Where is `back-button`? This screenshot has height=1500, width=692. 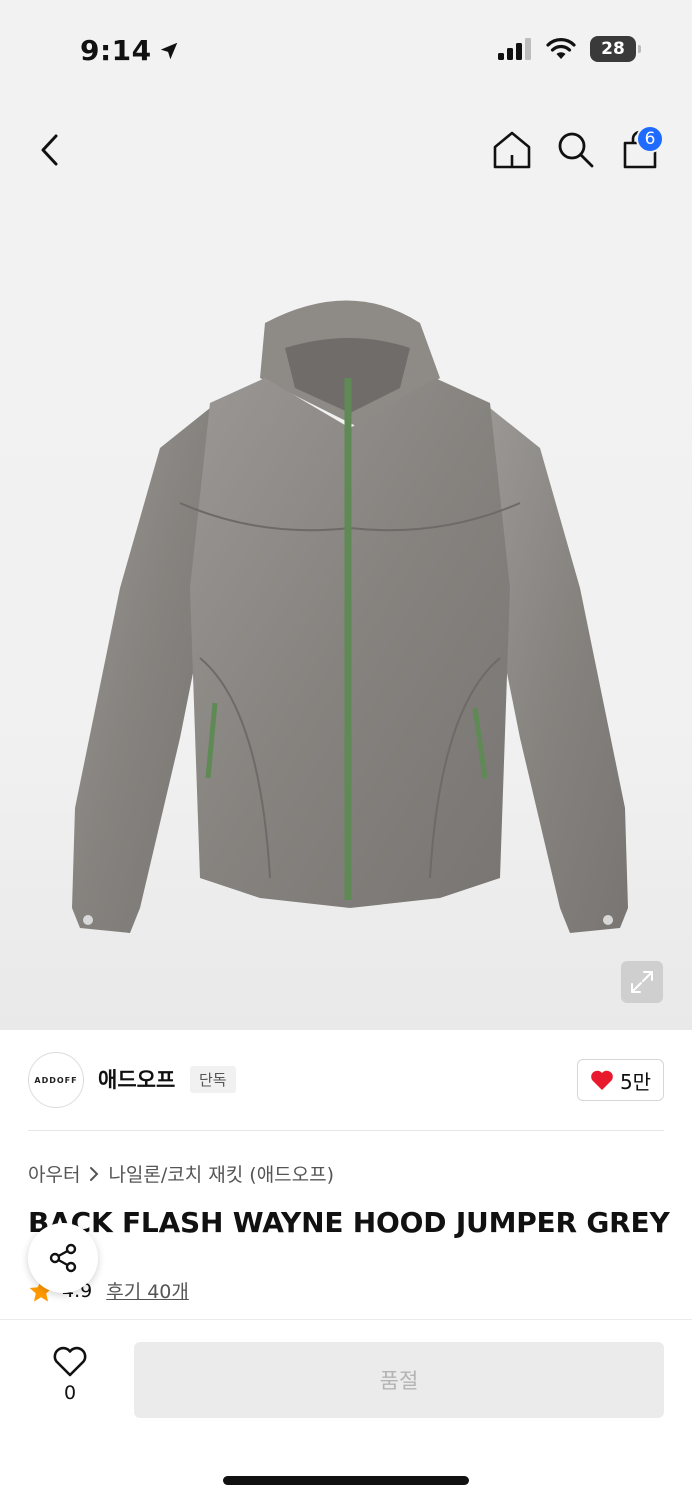 back-button is located at coordinates (50, 150).